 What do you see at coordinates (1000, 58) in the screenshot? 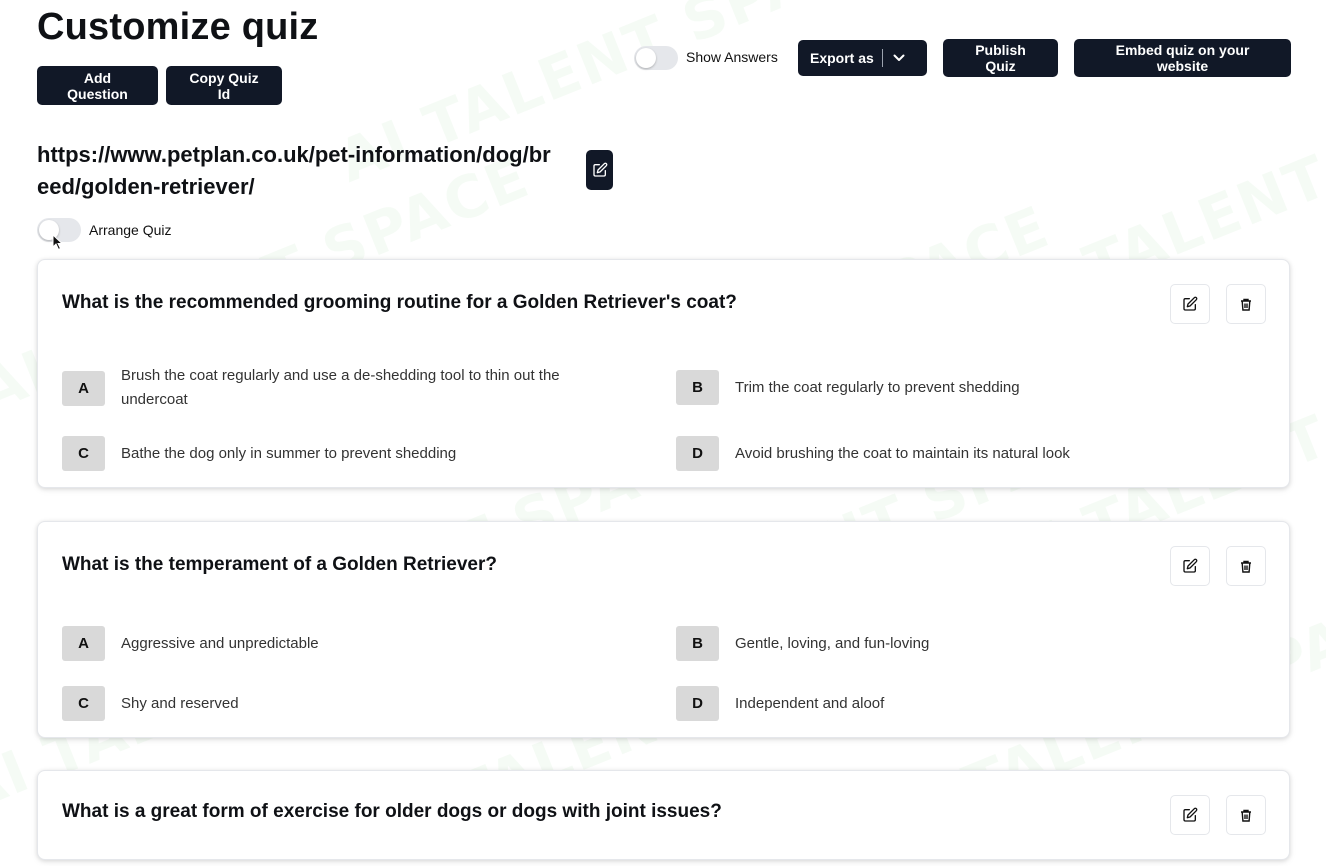
I see `publish-quiz-button: Publish Quiz` at bounding box center [1000, 58].